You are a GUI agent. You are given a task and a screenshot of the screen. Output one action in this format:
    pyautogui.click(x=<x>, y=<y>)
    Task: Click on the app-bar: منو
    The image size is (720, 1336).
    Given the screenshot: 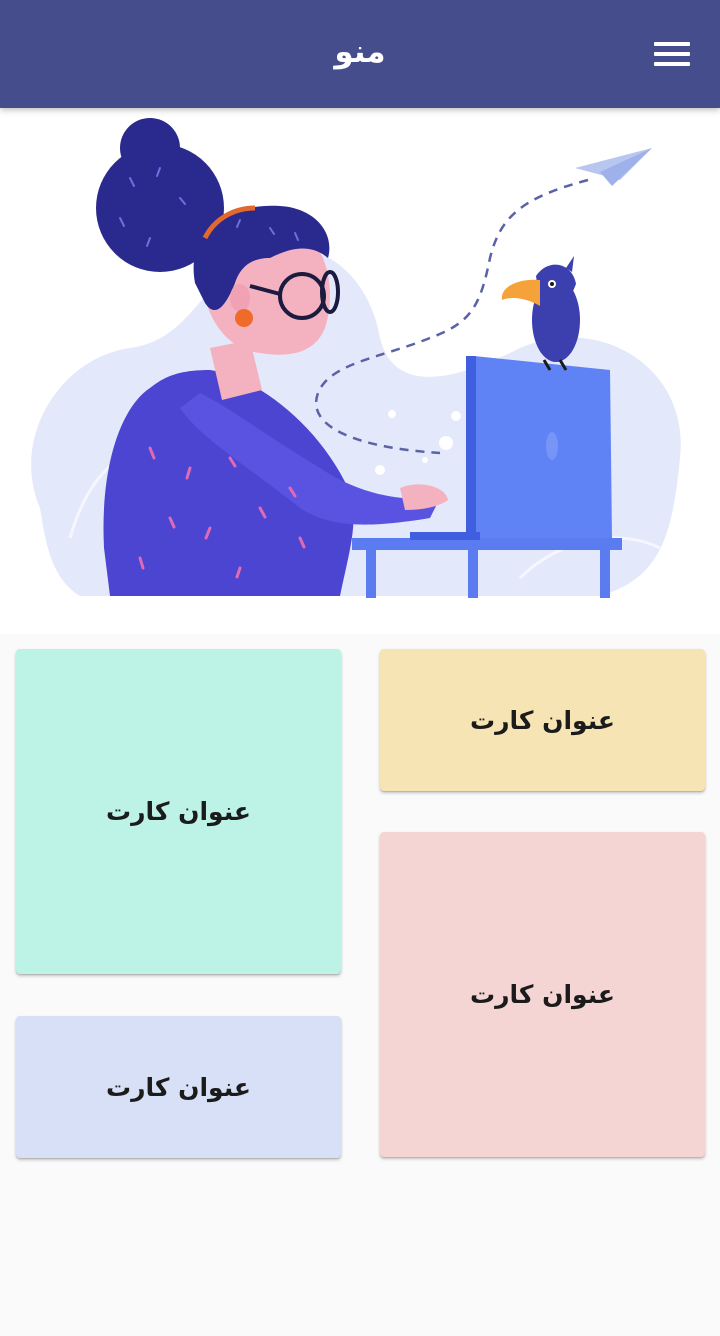 What is the action you would take?
    pyautogui.click(x=360, y=54)
    